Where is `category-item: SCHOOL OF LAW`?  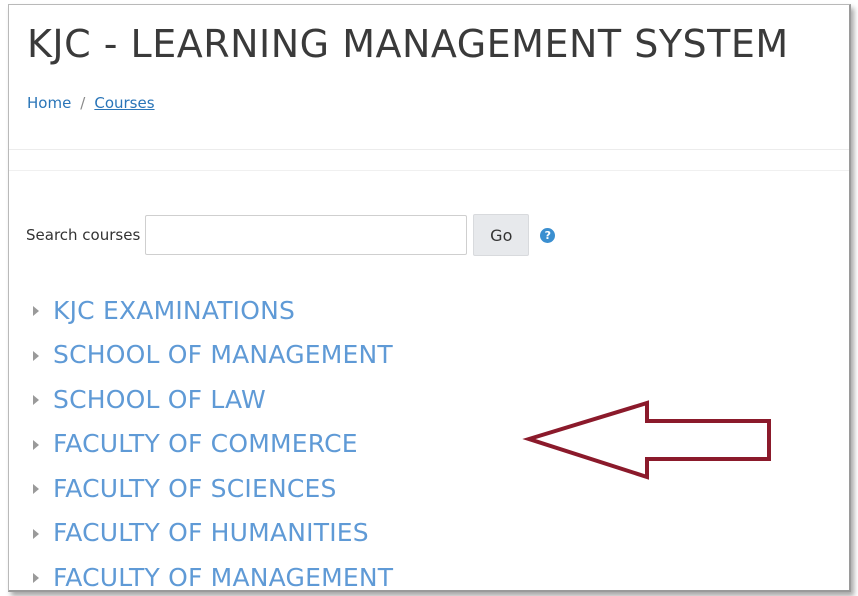 category-item: SCHOOL OF LAW is located at coordinates (213, 399).